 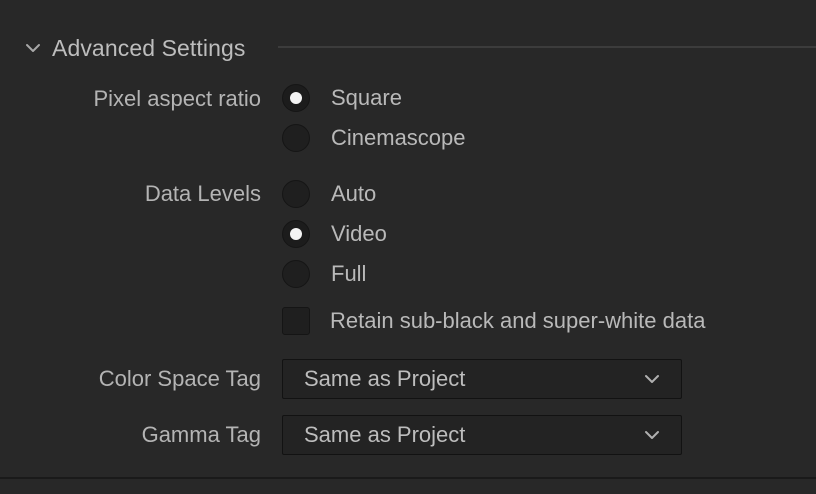 What do you see at coordinates (329, 194) in the screenshot?
I see `radio-auto: Auto` at bounding box center [329, 194].